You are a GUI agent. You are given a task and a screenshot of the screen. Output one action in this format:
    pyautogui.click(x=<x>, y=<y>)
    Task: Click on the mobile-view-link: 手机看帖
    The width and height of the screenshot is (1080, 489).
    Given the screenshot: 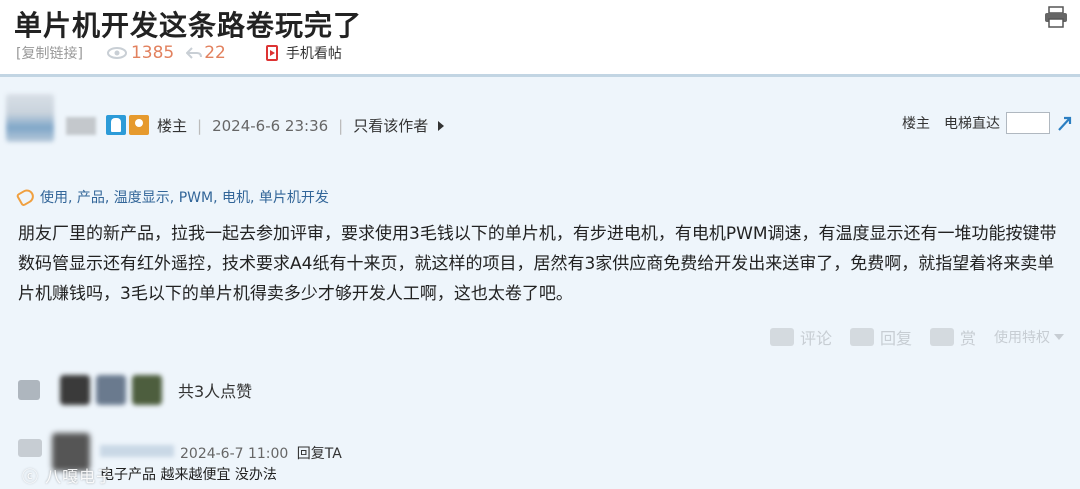 What is the action you would take?
    pyautogui.click(x=303, y=53)
    